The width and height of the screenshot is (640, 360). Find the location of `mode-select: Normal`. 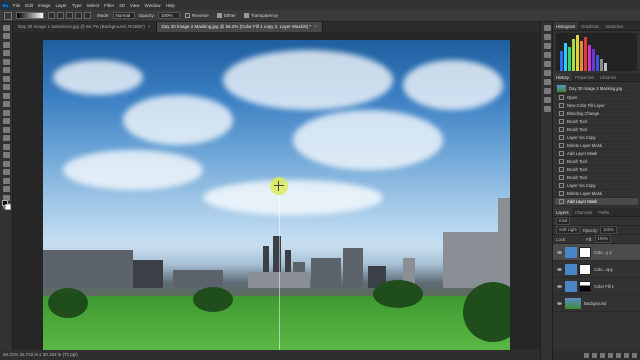

mode-select: Normal is located at coordinates (123, 15).